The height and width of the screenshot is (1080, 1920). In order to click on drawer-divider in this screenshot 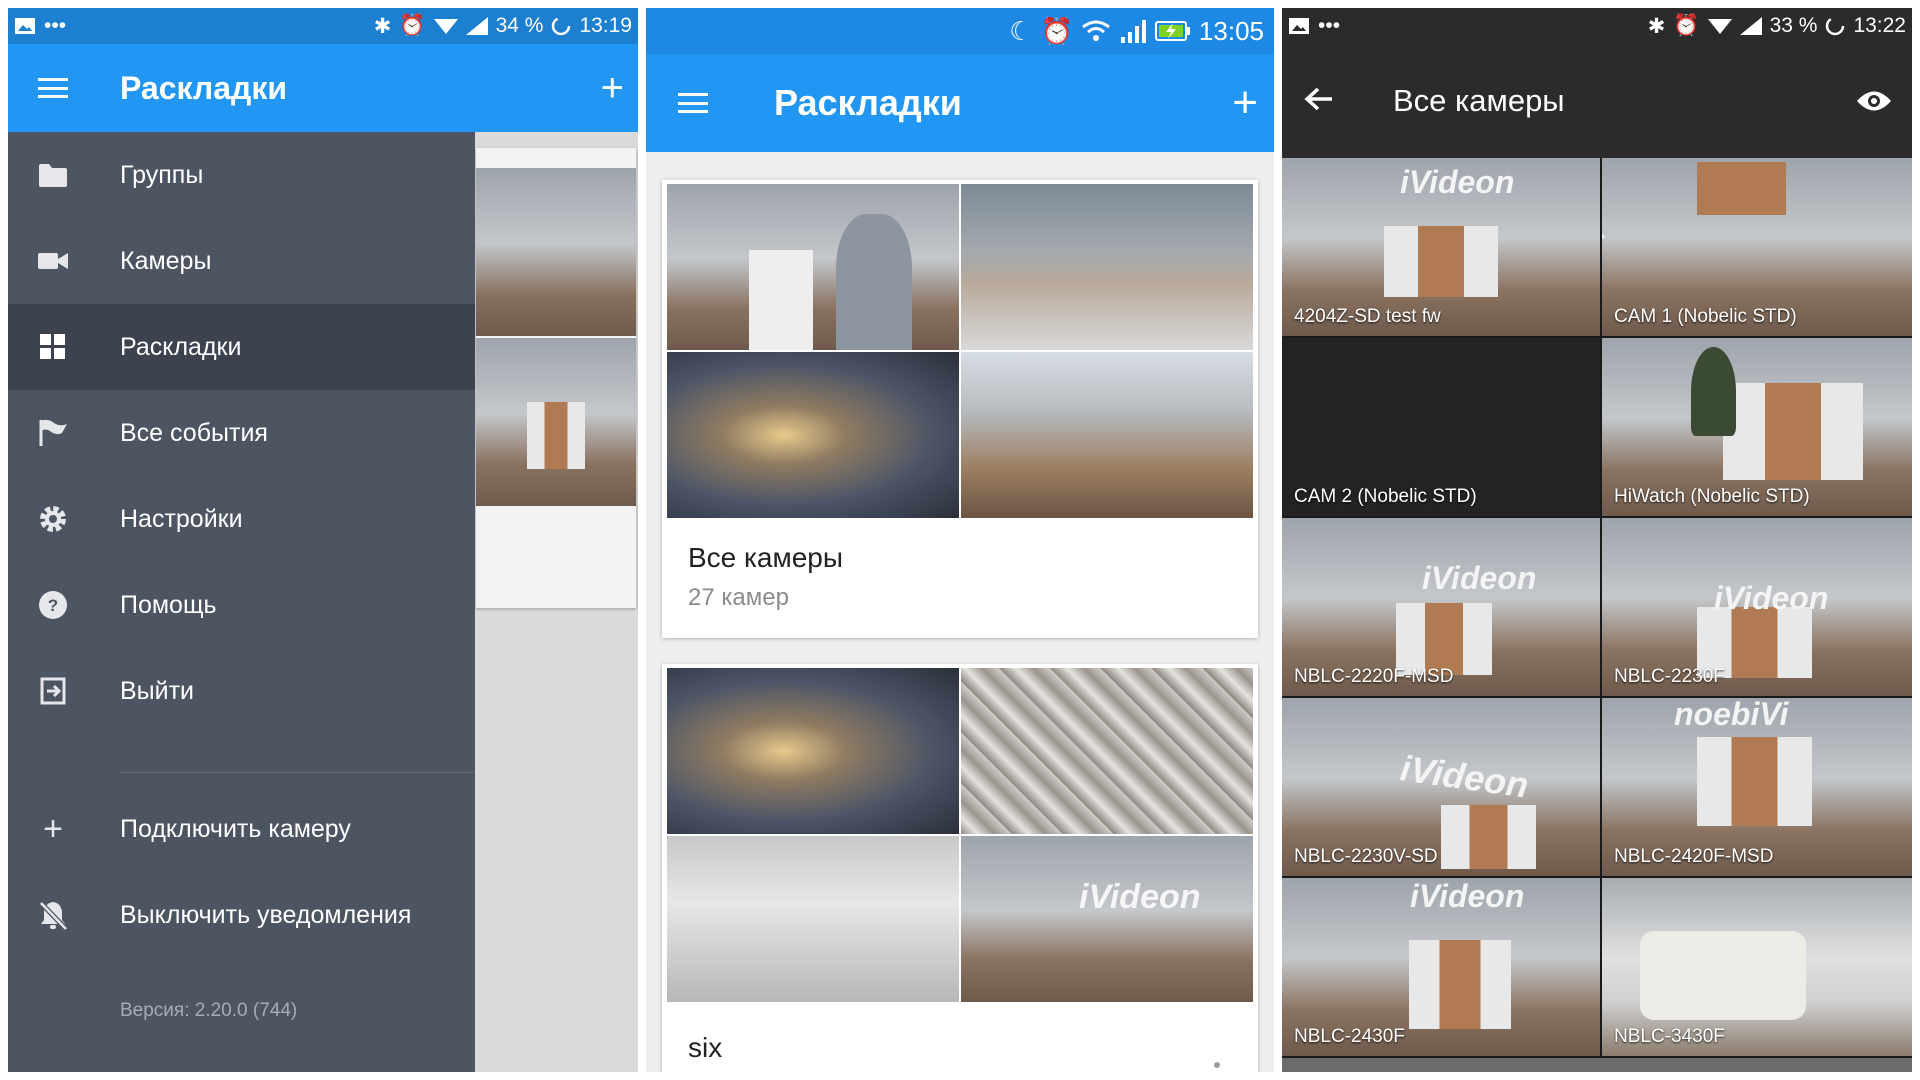, I will do `click(297, 772)`.